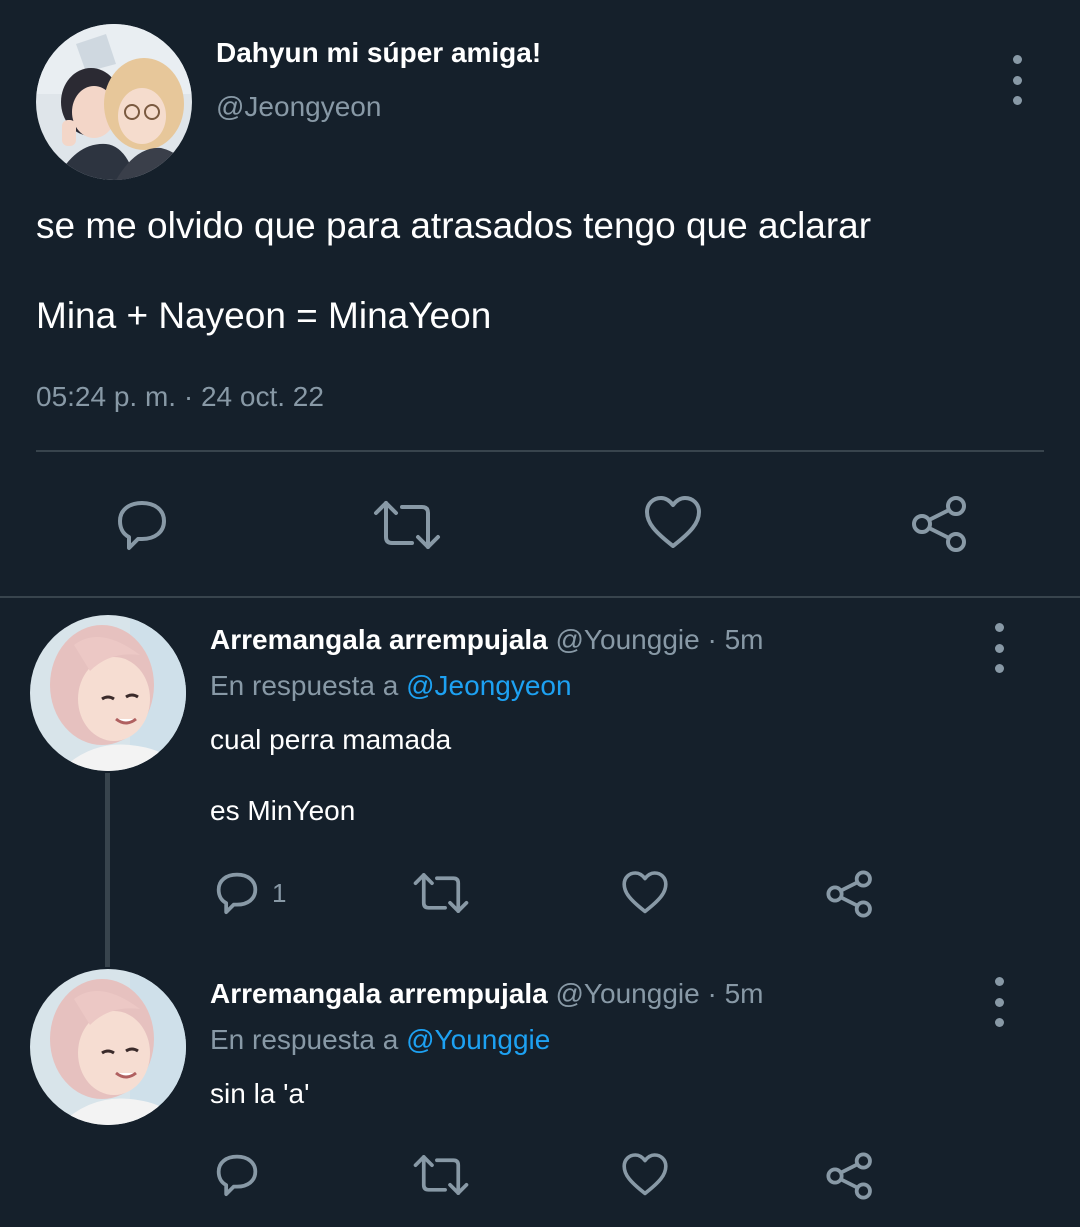  I want to click on main-timestamp: 05:24 p. m. · 24 oct. 22, so click(180, 397).